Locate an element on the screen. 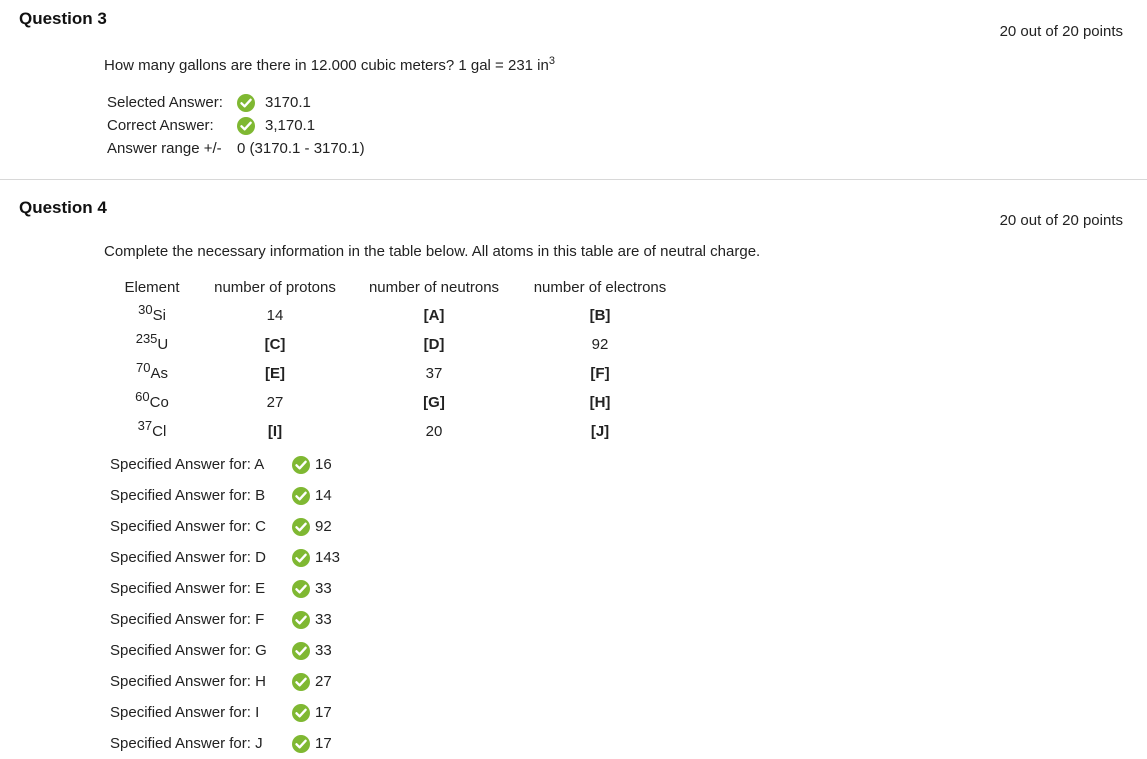  specified-answer-row: Specified Answer for: E 33 is located at coordinates (260, 589).